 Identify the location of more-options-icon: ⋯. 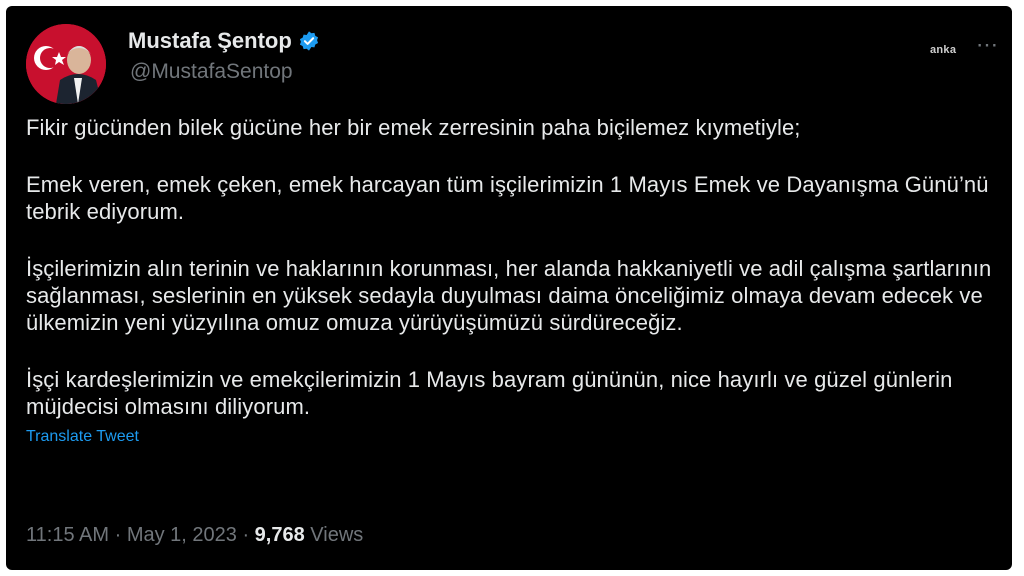
(987, 45).